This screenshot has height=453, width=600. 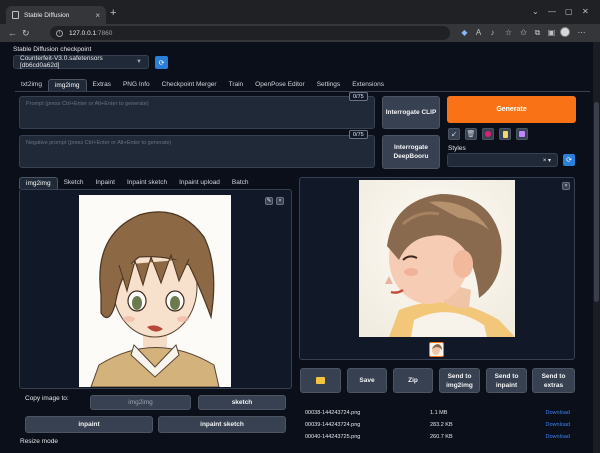 I want to click on tab-extras: Extras, so click(x=102, y=85).